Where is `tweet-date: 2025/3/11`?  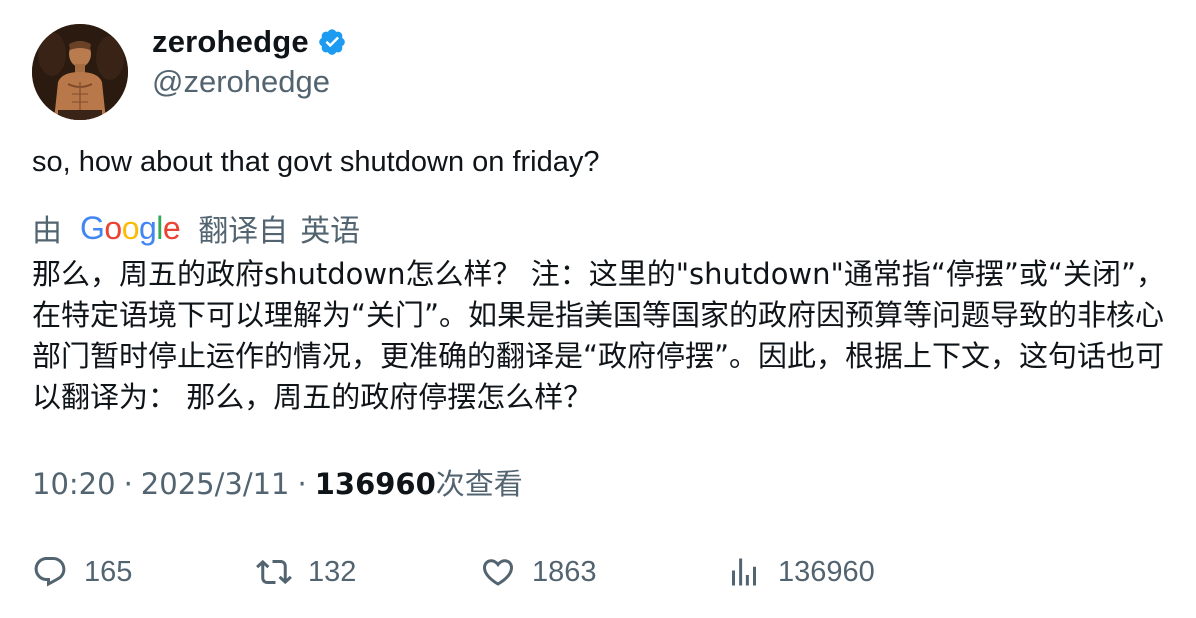 tweet-date: 2025/3/11 is located at coordinates (215, 484).